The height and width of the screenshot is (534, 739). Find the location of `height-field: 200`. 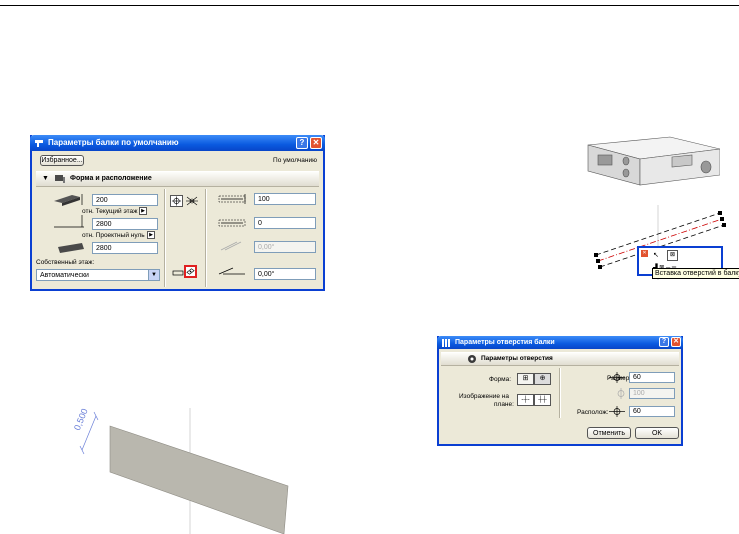

height-field: 200 is located at coordinates (125, 200).